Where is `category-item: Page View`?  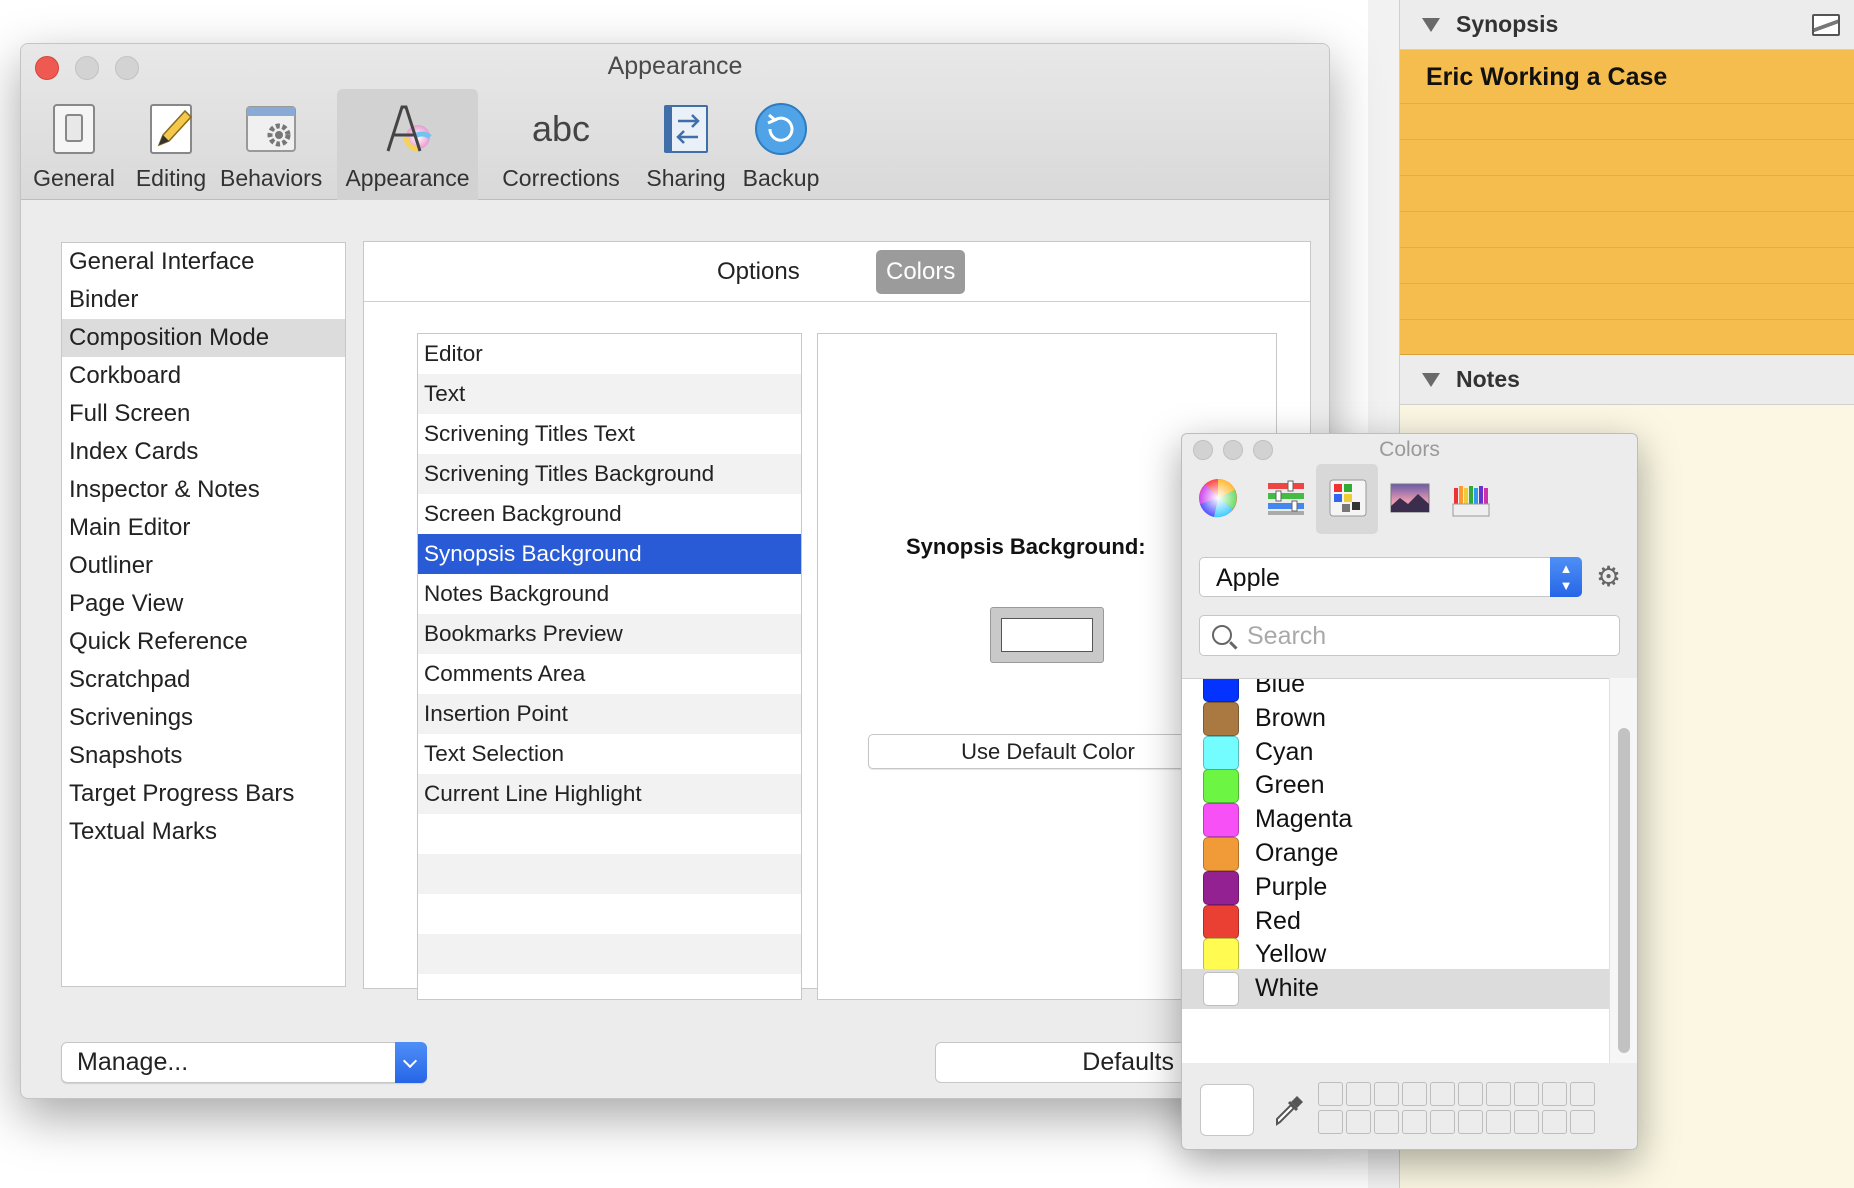 category-item: Page View is located at coordinates (203, 604).